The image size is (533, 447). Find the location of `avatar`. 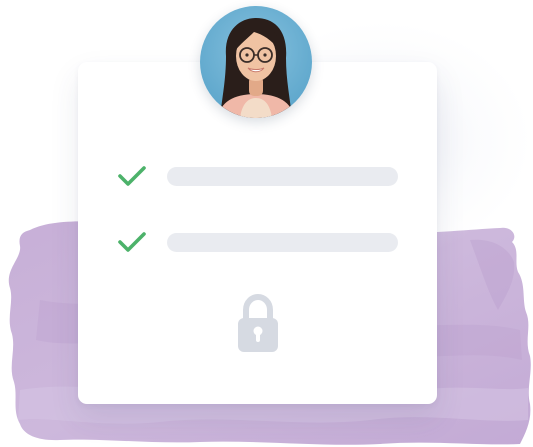

avatar is located at coordinates (256, 62).